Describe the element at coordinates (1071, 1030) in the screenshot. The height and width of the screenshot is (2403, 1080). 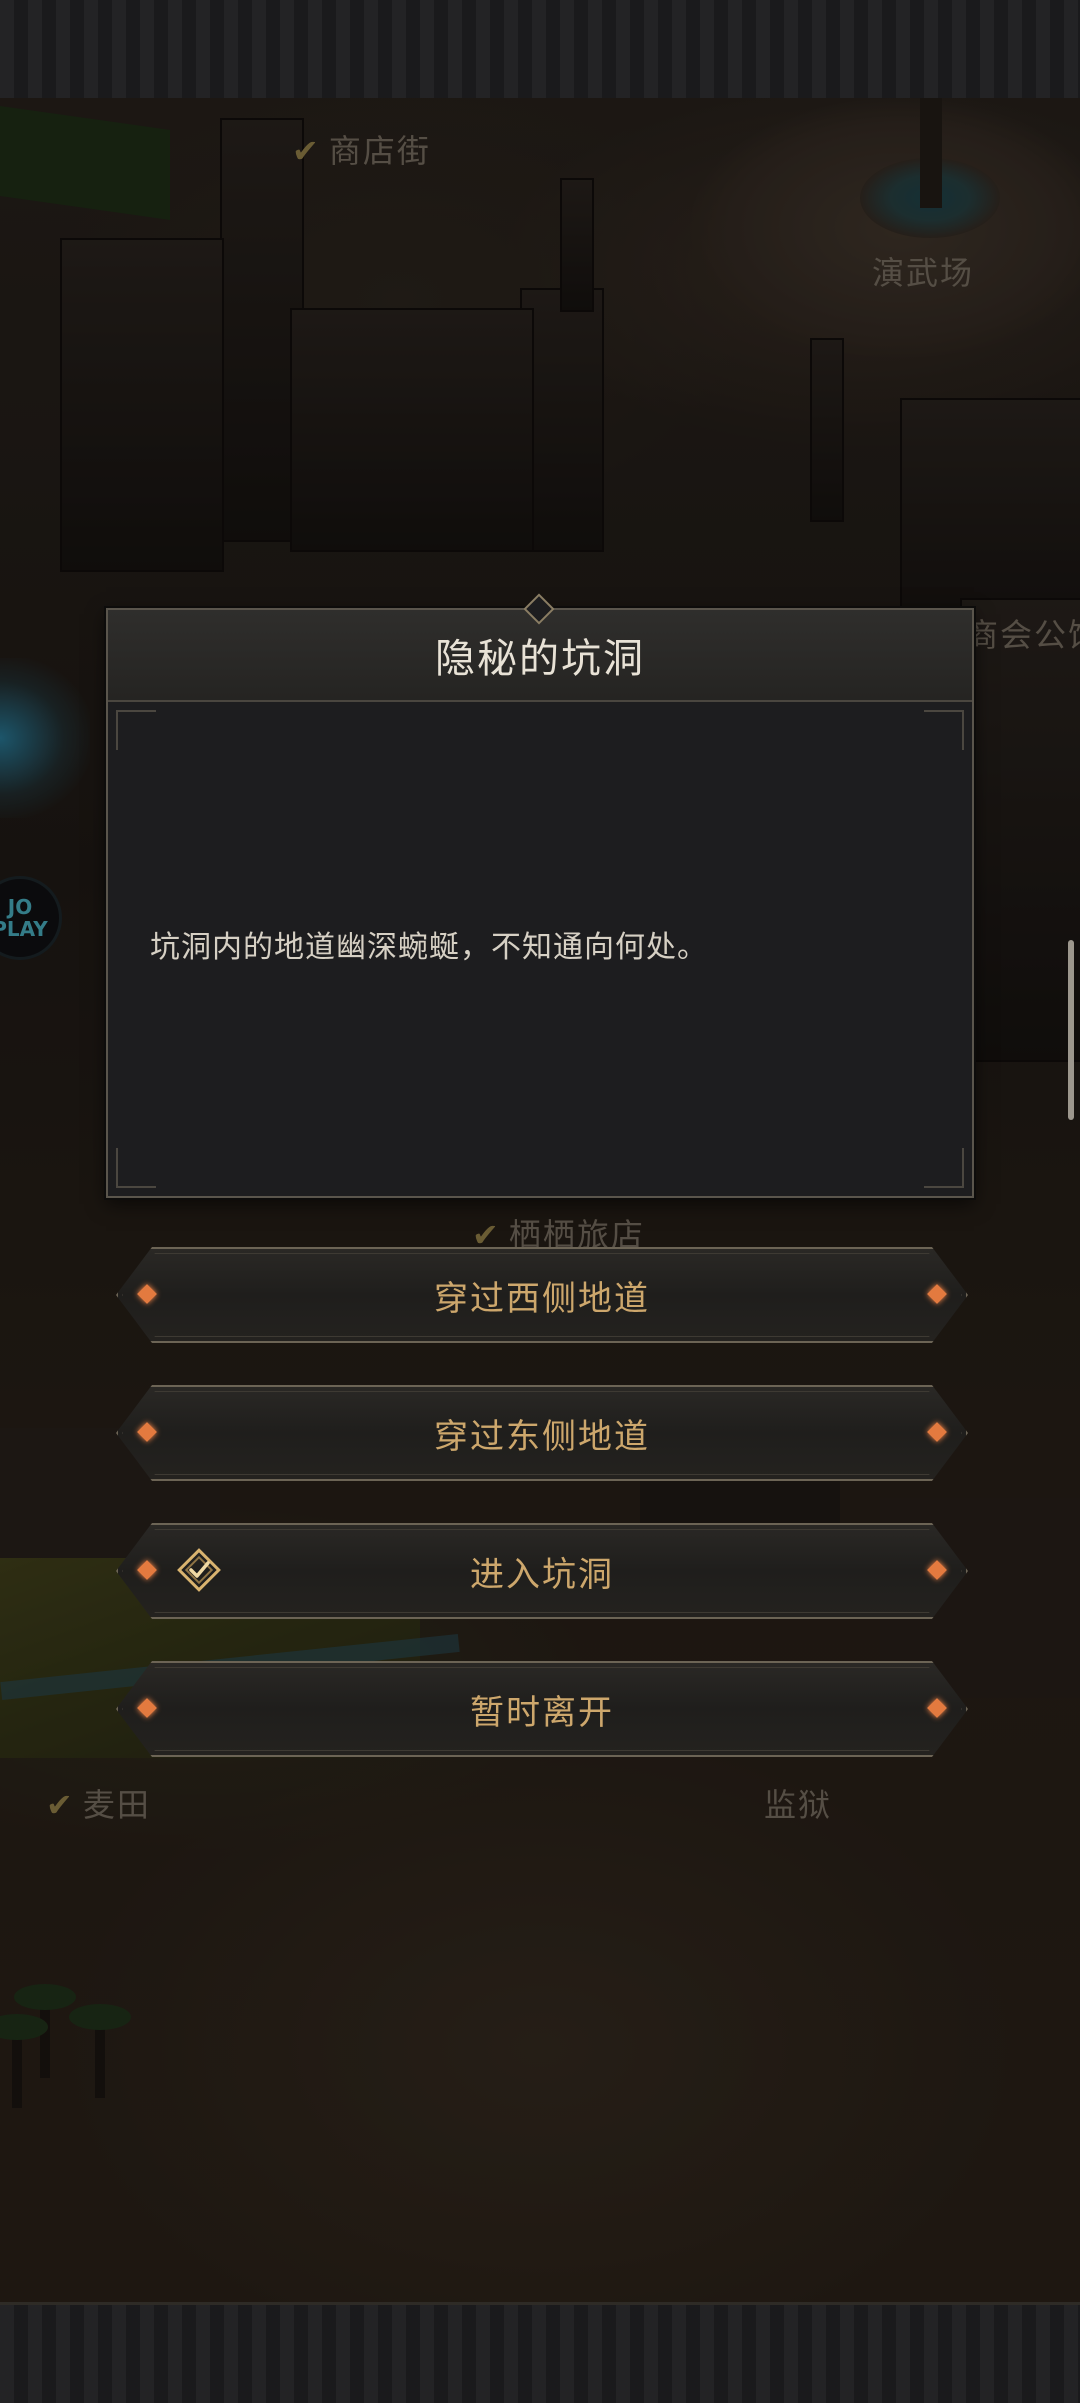
I see `map-scrollbar` at that location.